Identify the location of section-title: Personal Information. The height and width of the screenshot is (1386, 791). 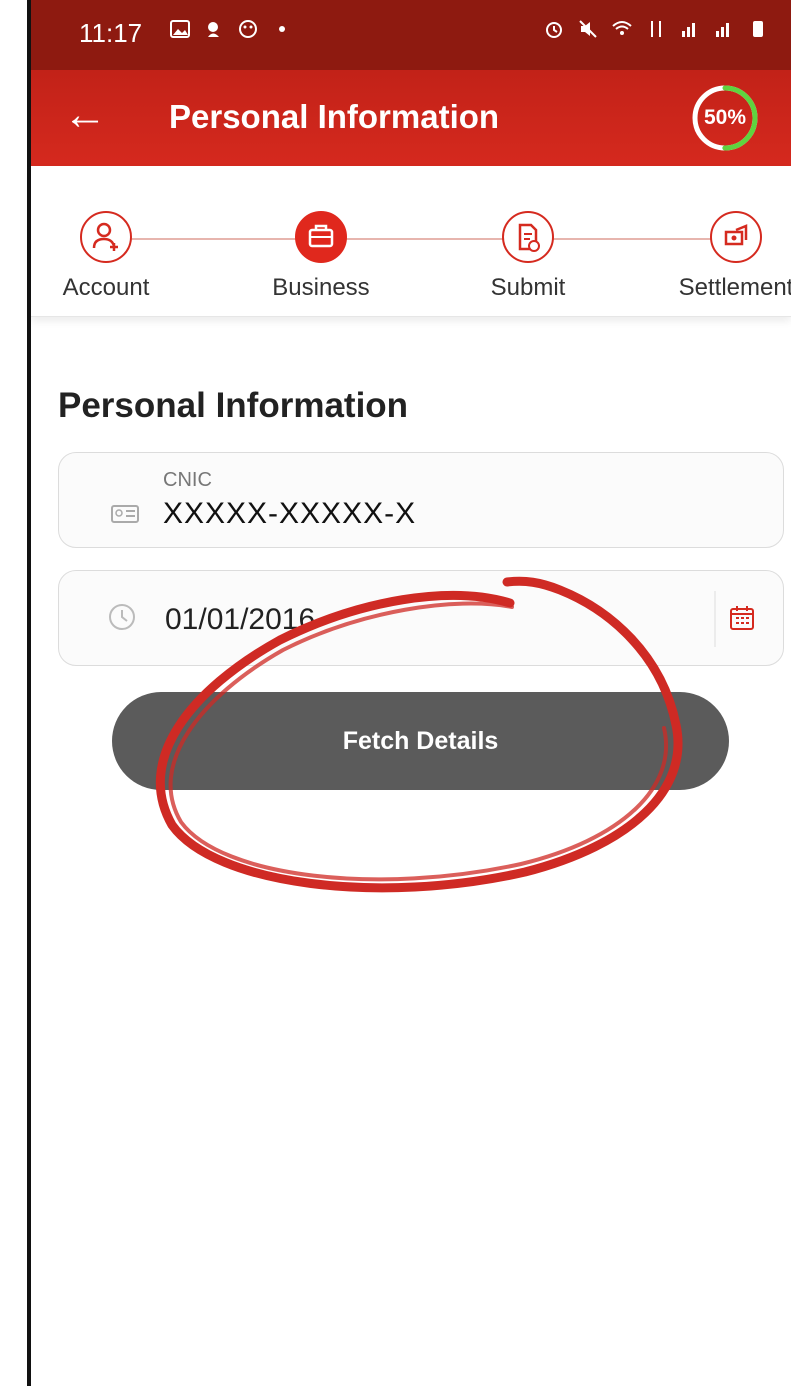
(233, 405).